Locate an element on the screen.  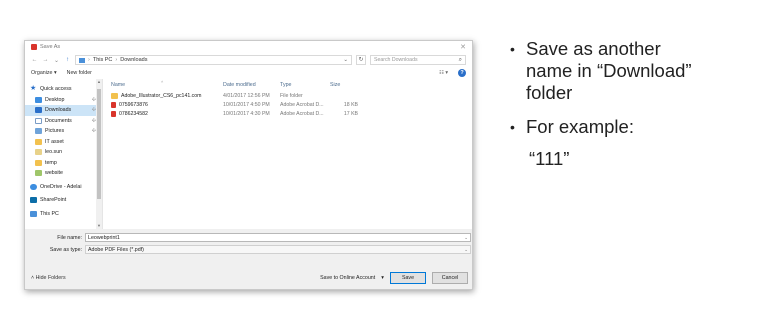
sidebar-item-label: Desktop is located at coordinates (55, 99).